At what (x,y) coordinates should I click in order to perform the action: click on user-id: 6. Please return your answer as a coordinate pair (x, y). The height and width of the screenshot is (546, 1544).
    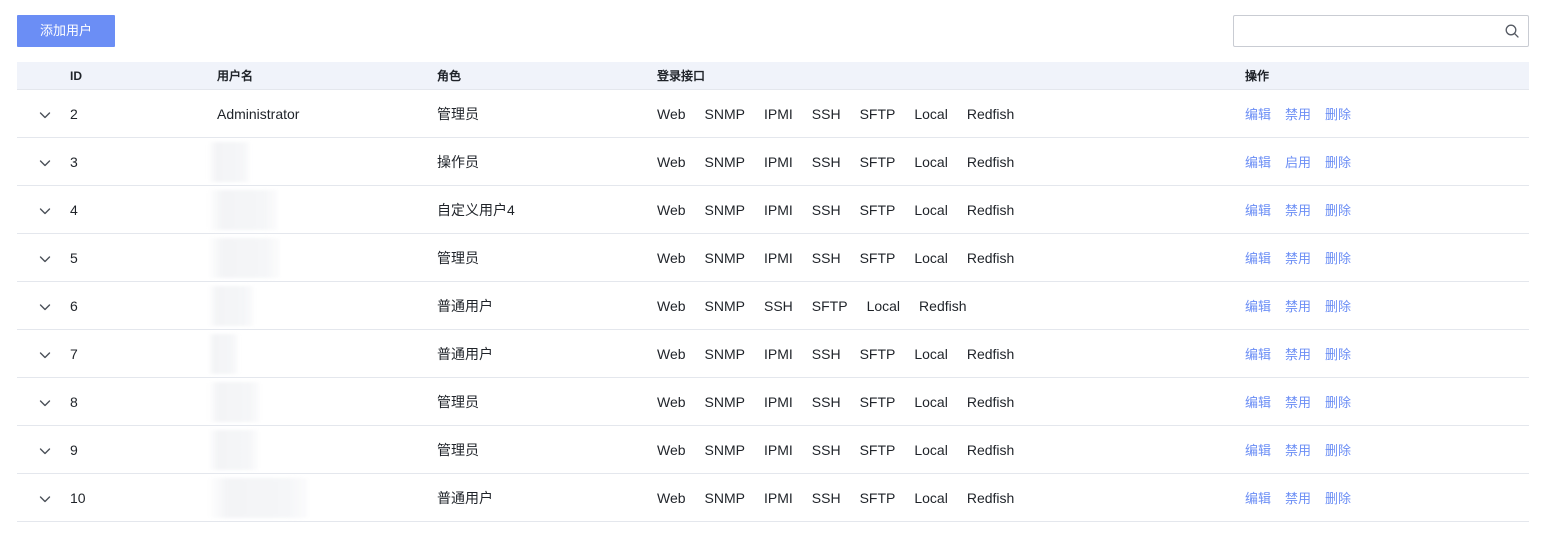
    Looking at the image, I should click on (143, 305).